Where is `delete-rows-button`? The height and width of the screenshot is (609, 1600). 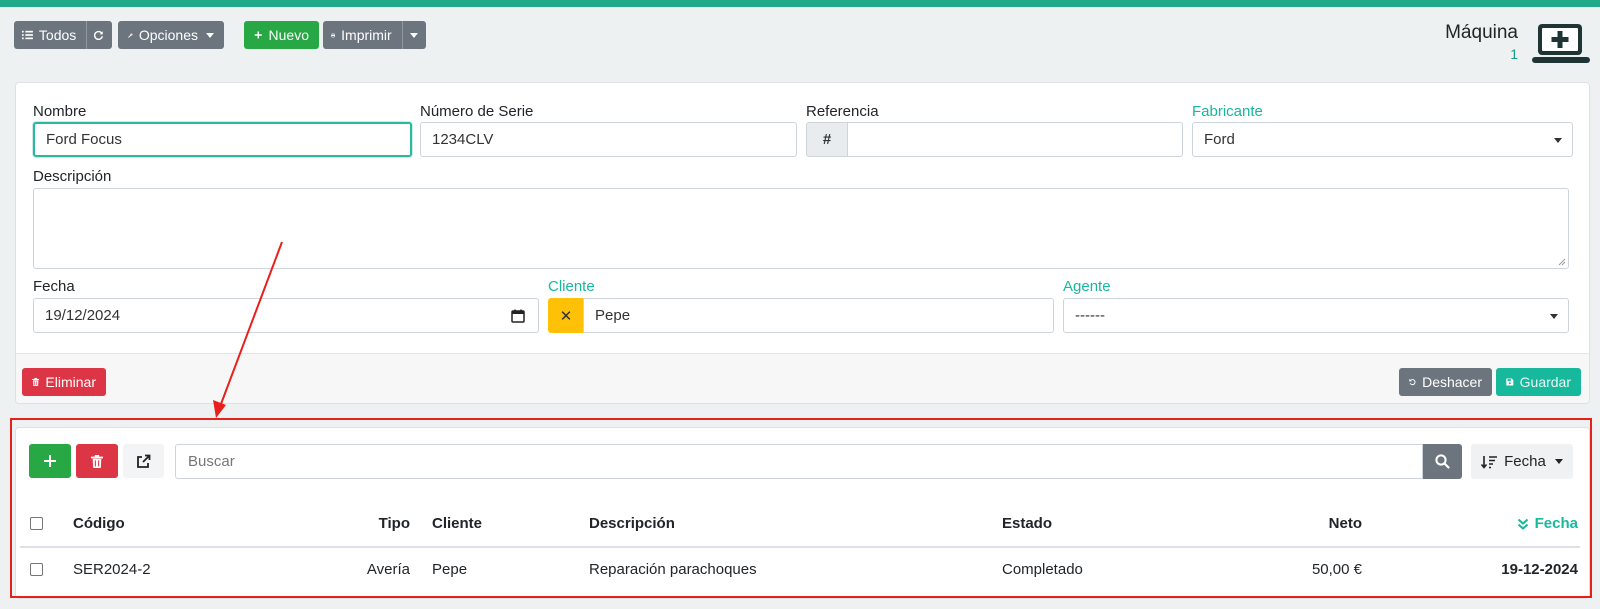 delete-rows-button is located at coordinates (97, 461).